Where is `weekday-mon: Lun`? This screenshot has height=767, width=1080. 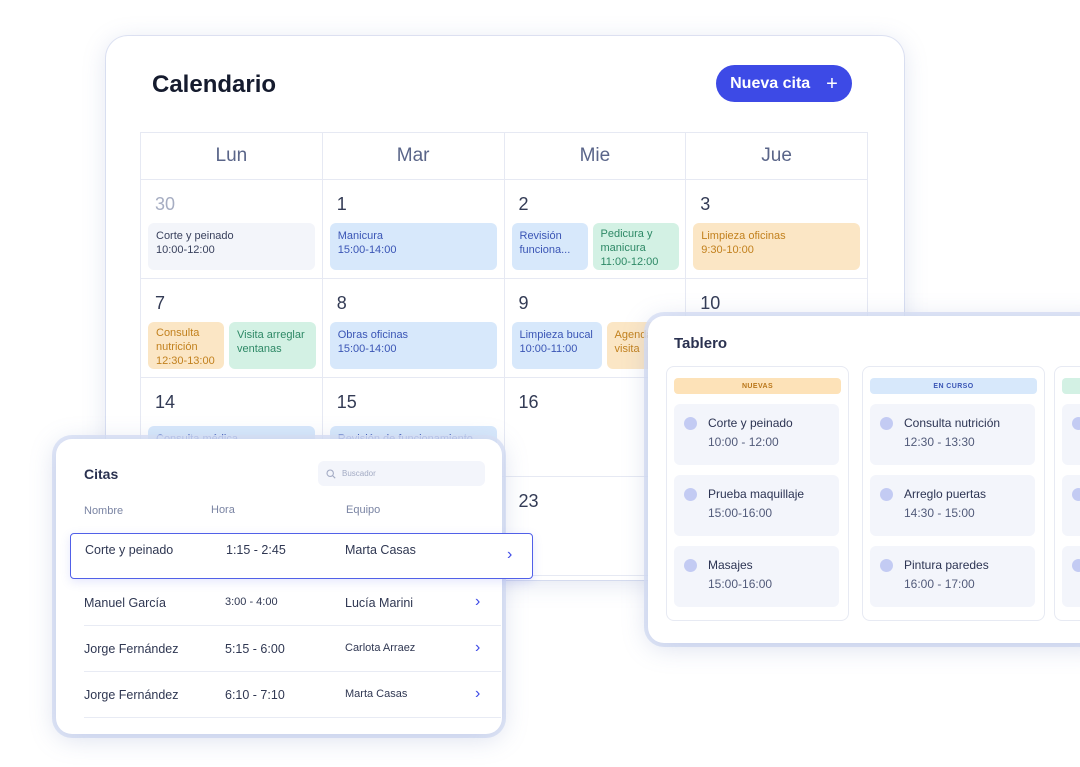 weekday-mon: Lun is located at coordinates (232, 156).